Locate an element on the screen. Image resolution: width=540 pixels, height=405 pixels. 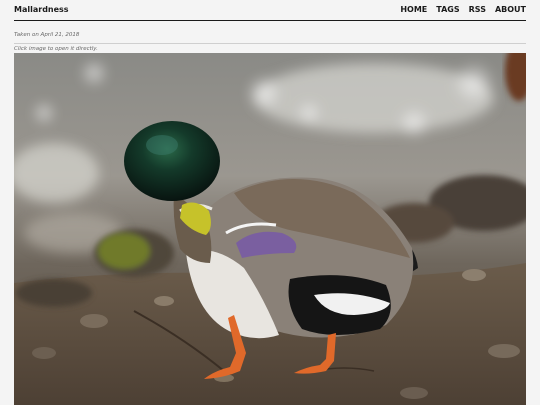
click-hint: Click image to open it directly. is located at coordinates (56, 49).